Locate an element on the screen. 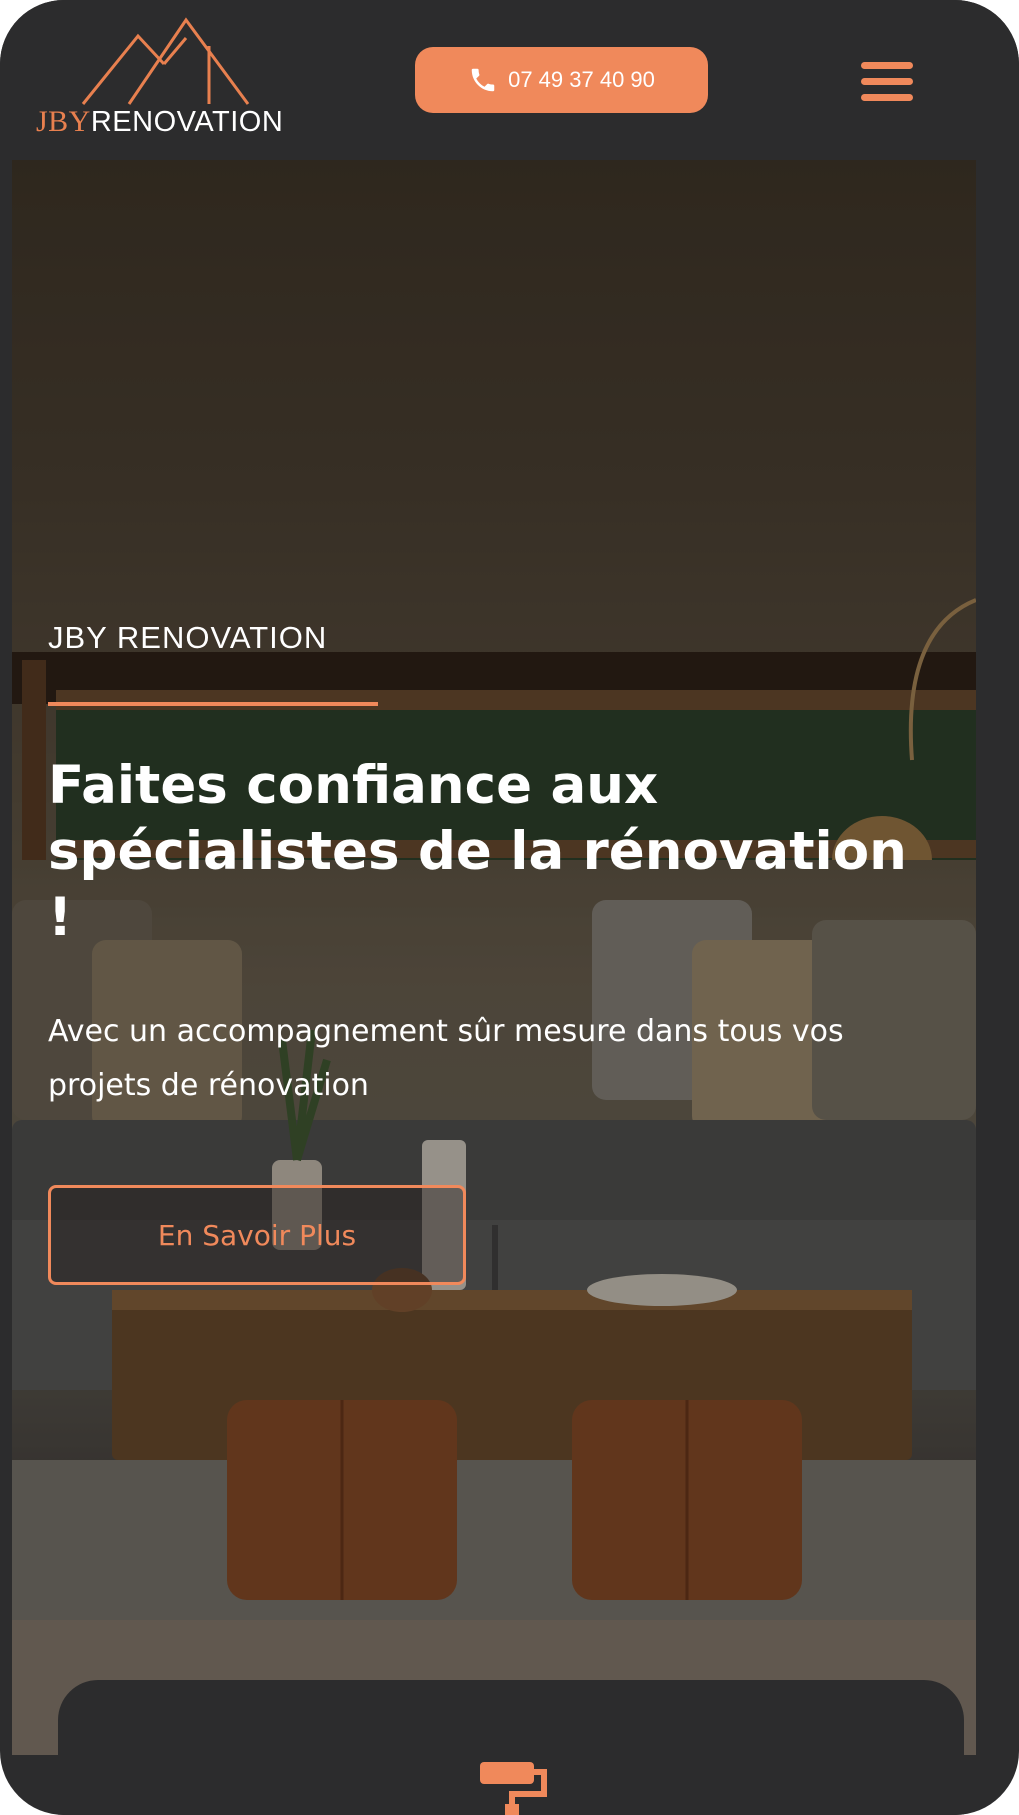 This screenshot has height=1815, width=1019. paint-roller-icon is located at coordinates (513, 1788).